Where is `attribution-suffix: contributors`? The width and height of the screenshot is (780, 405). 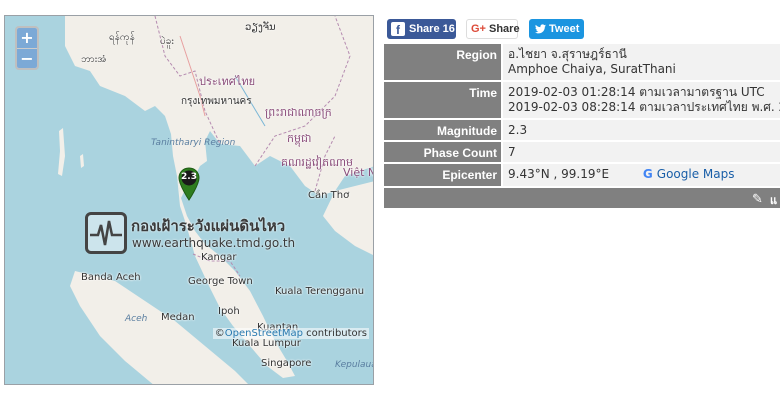 attribution-suffix: contributors is located at coordinates (335, 333).